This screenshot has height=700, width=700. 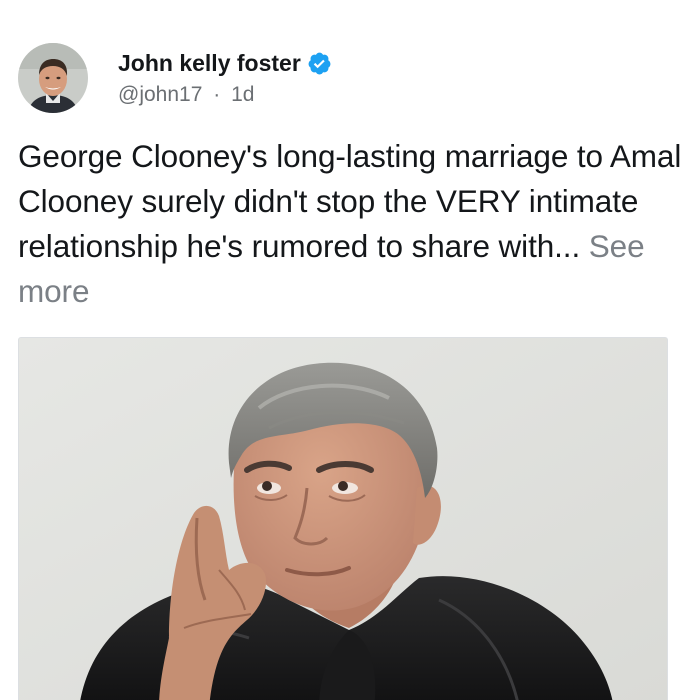 I want to click on tweet-timestamp: 1d, so click(x=242, y=94).